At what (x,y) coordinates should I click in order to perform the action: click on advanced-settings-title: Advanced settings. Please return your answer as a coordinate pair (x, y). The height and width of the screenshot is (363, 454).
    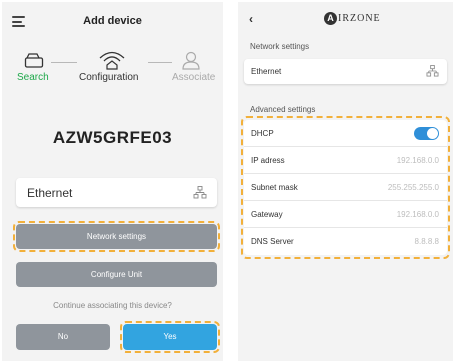
    Looking at the image, I should click on (283, 109).